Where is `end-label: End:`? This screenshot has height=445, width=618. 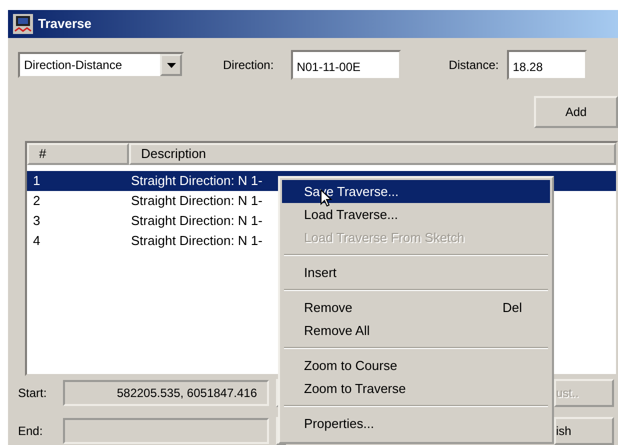
end-label: End: is located at coordinates (30, 431).